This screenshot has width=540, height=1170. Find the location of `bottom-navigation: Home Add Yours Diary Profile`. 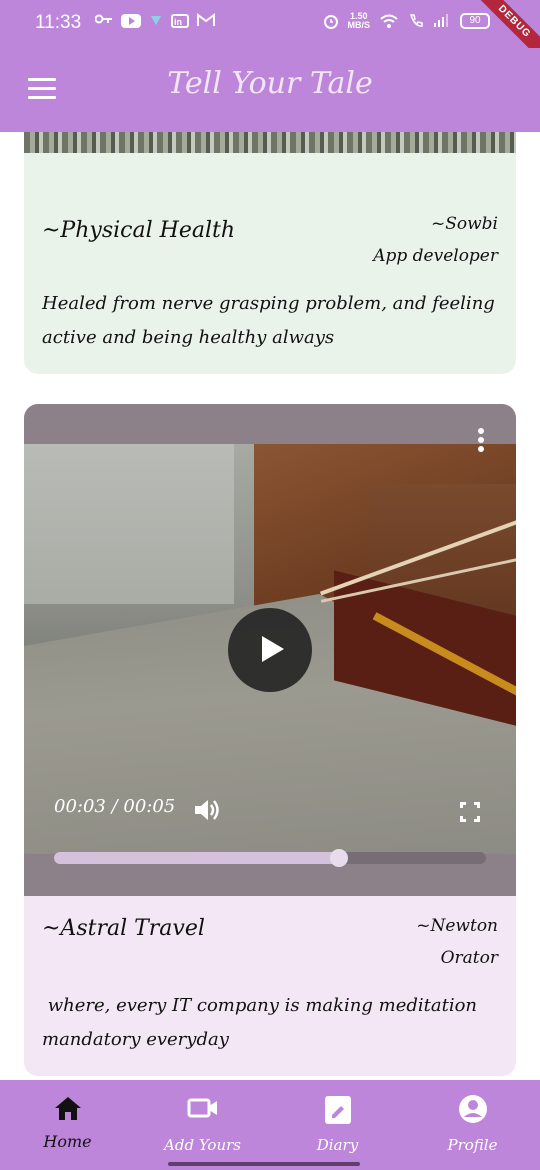

bottom-navigation: Home Add Yours Diary Profile is located at coordinates (270, 1125).